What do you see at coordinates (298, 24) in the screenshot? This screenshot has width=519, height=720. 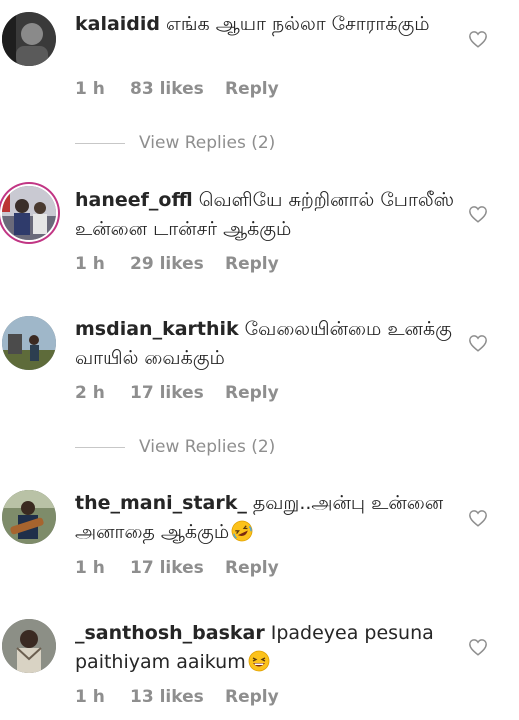 I see `comment-text: எங்க ஆயா நல்லா சோராக்கும்` at bounding box center [298, 24].